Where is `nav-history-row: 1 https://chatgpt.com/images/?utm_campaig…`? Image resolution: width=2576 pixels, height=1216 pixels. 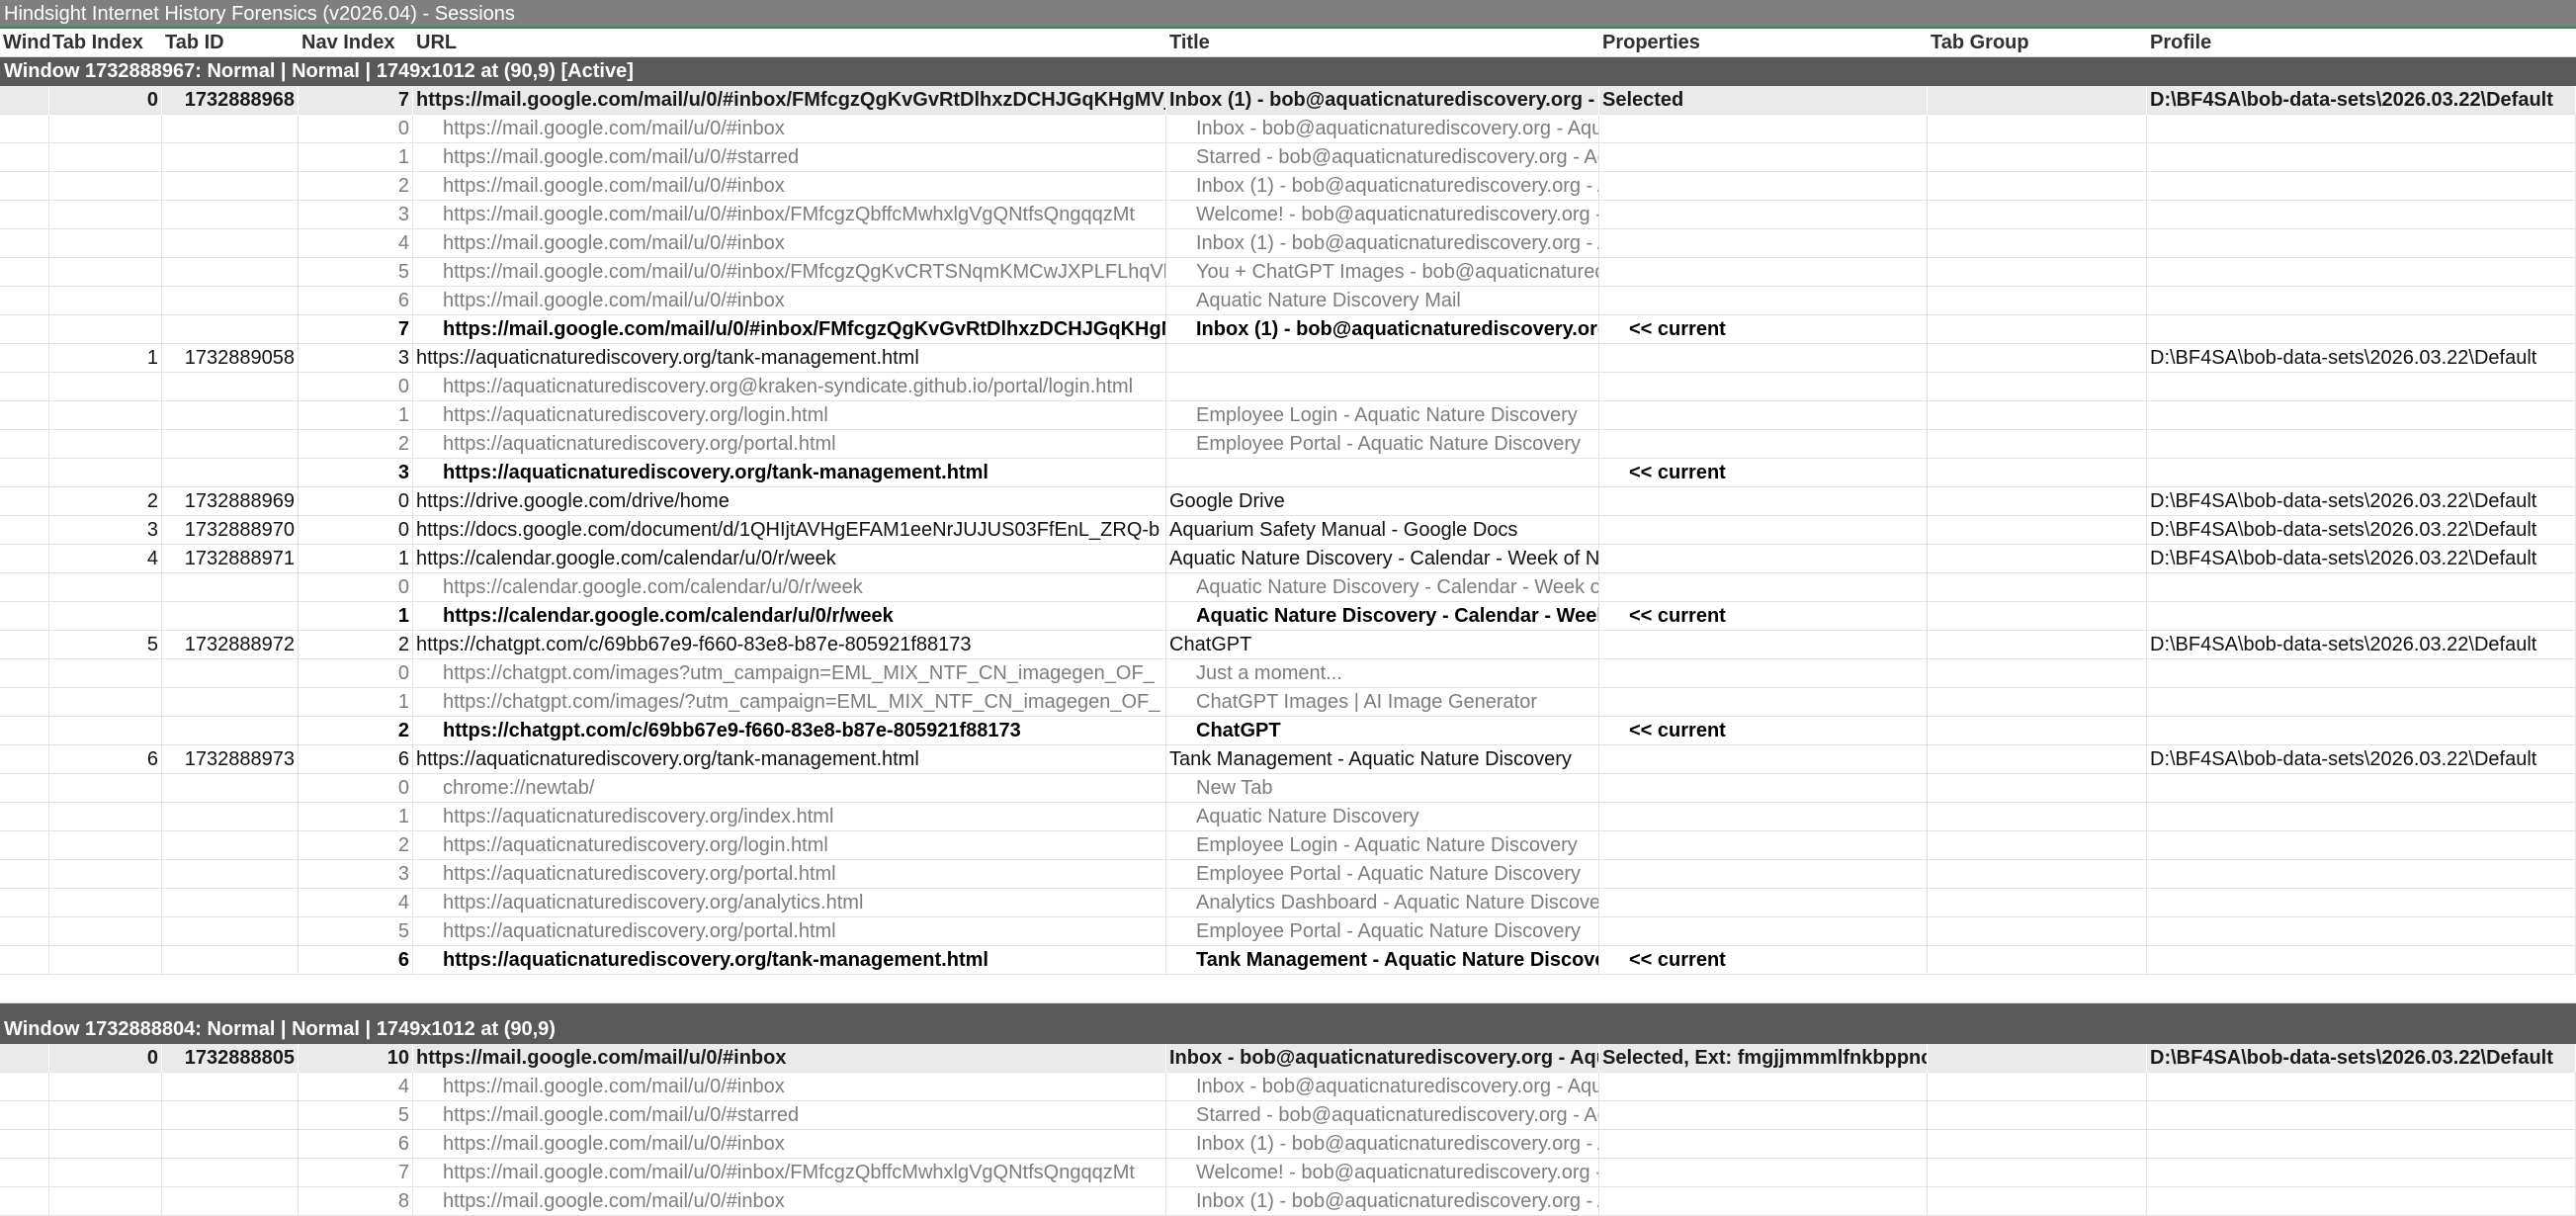 nav-history-row: 1 https://chatgpt.com/images/?utm_campaig… is located at coordinates (1288, 703).